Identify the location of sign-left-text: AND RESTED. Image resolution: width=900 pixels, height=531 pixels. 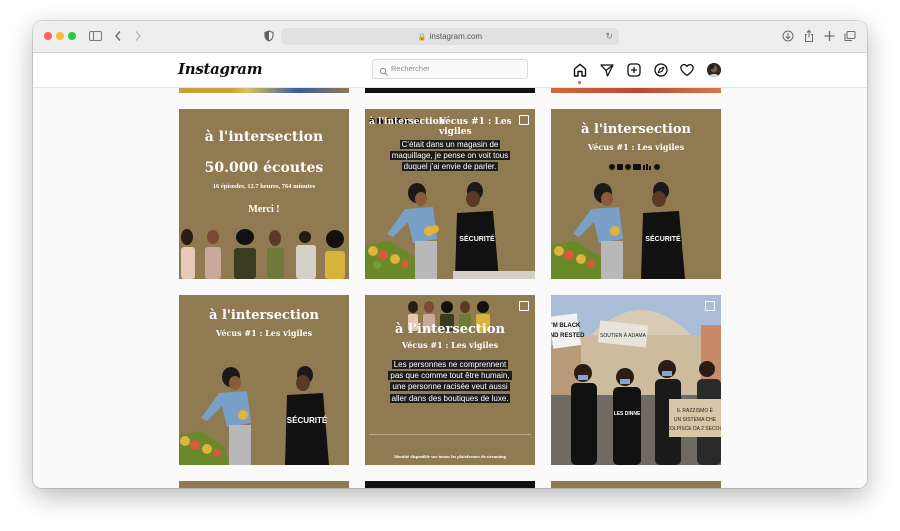
(568, 336).